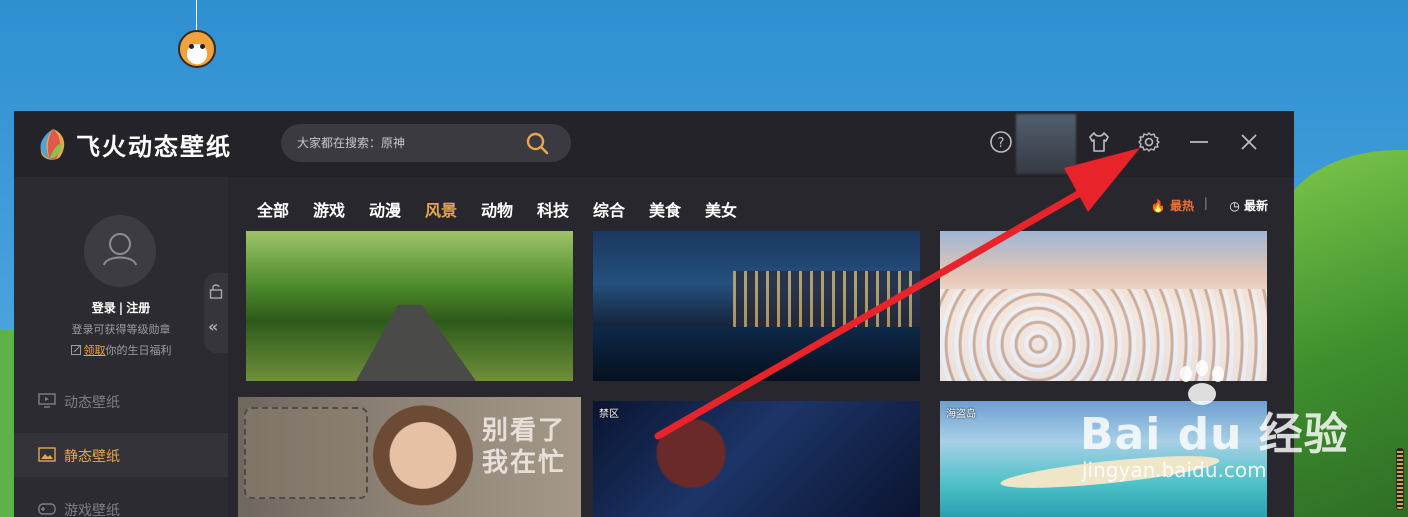  Describe the element at coordinates (1103, 335) in the screenshot. I see `snow-trees` at that location.